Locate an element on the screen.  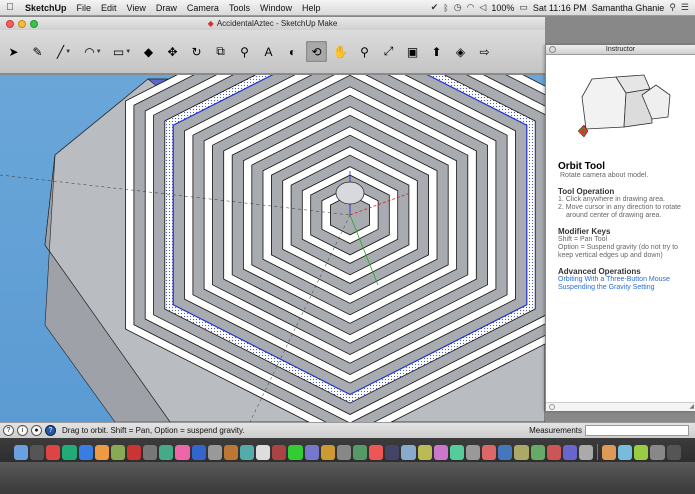
warehouse-tool: ▣ is located at coordinates (412, 51).